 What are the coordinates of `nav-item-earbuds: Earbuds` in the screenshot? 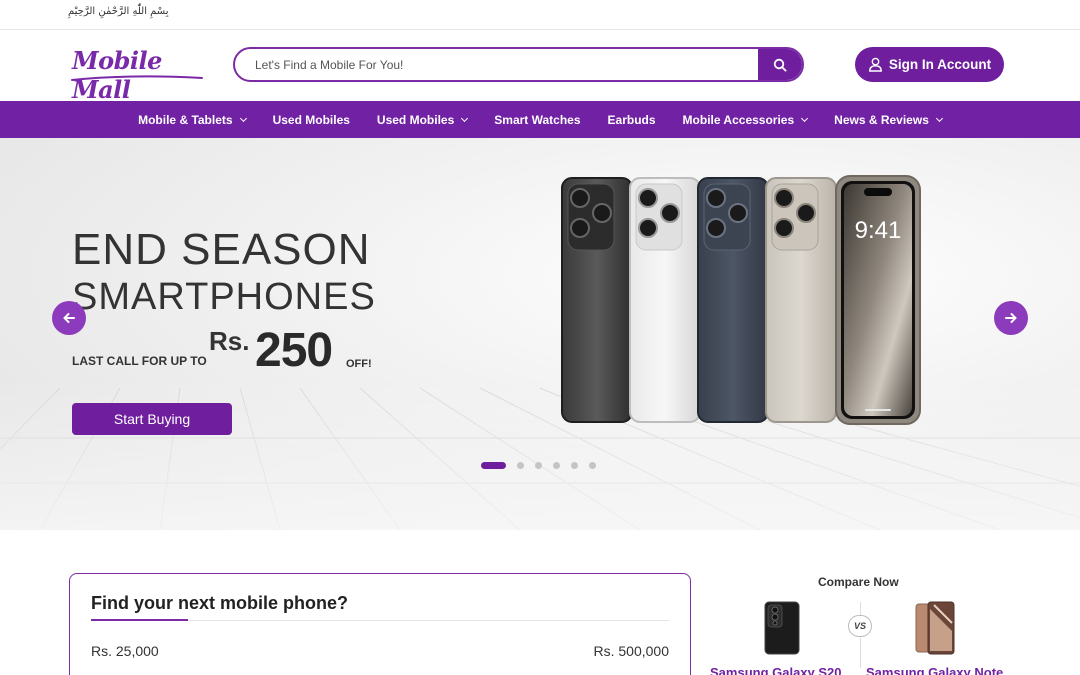 It's located at (631, 119).